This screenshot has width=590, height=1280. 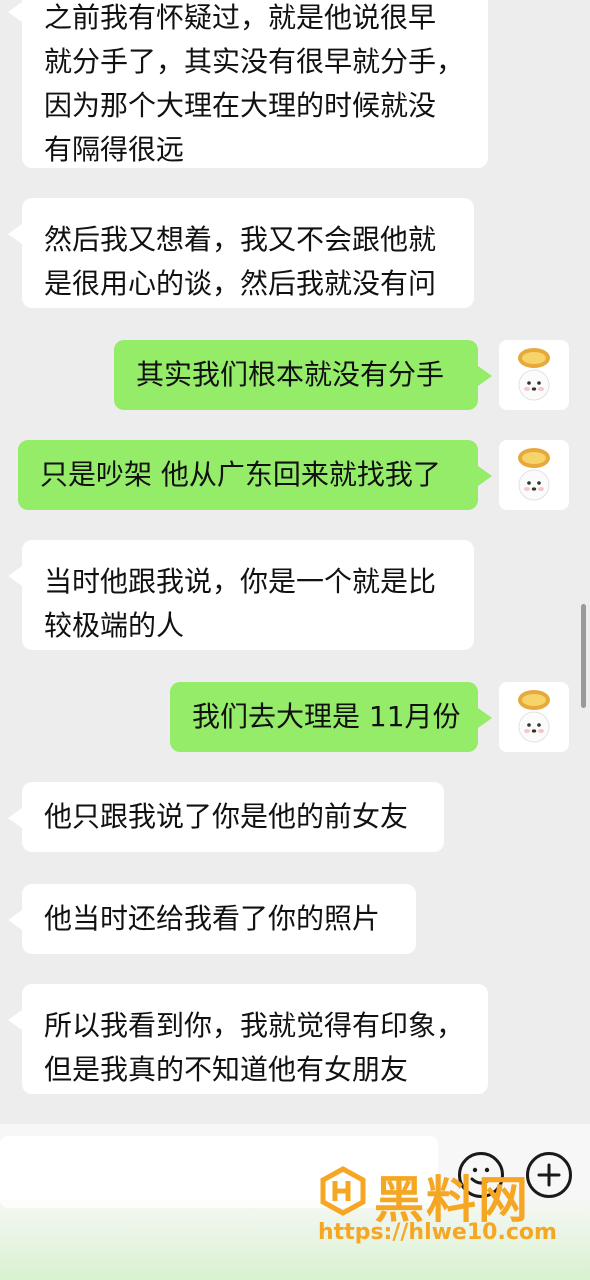 I want to click on message-line: 所以我看到你，我就觉得有印象，, so click(x=254, y=1025).